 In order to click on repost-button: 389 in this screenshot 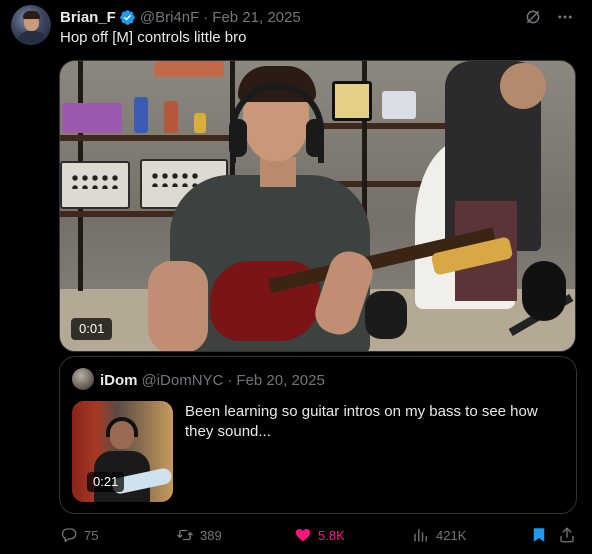, I will do `click(199, 535)`.